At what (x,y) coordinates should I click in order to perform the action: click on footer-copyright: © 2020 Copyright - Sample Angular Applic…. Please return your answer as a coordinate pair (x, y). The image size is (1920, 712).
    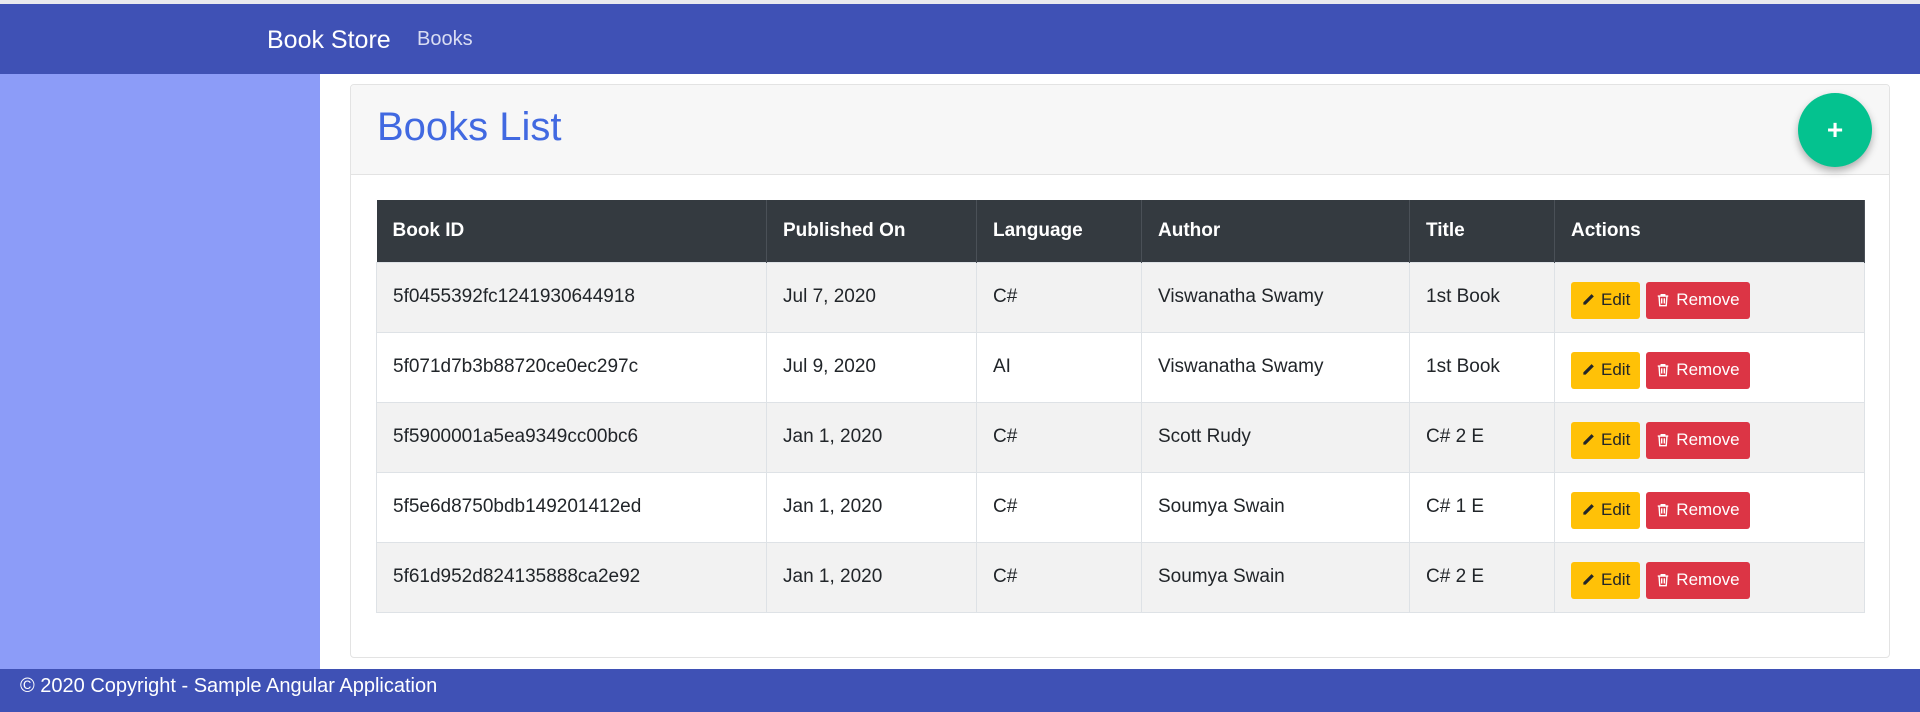
    Looking at the image, I should click on (229, 686).